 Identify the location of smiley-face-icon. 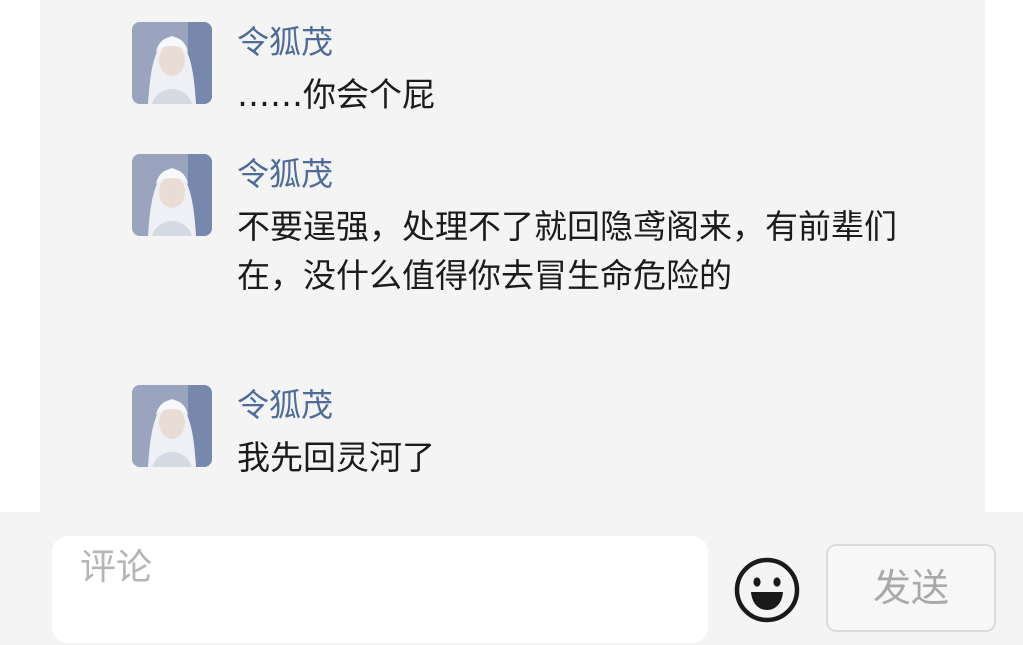
(767, 590).